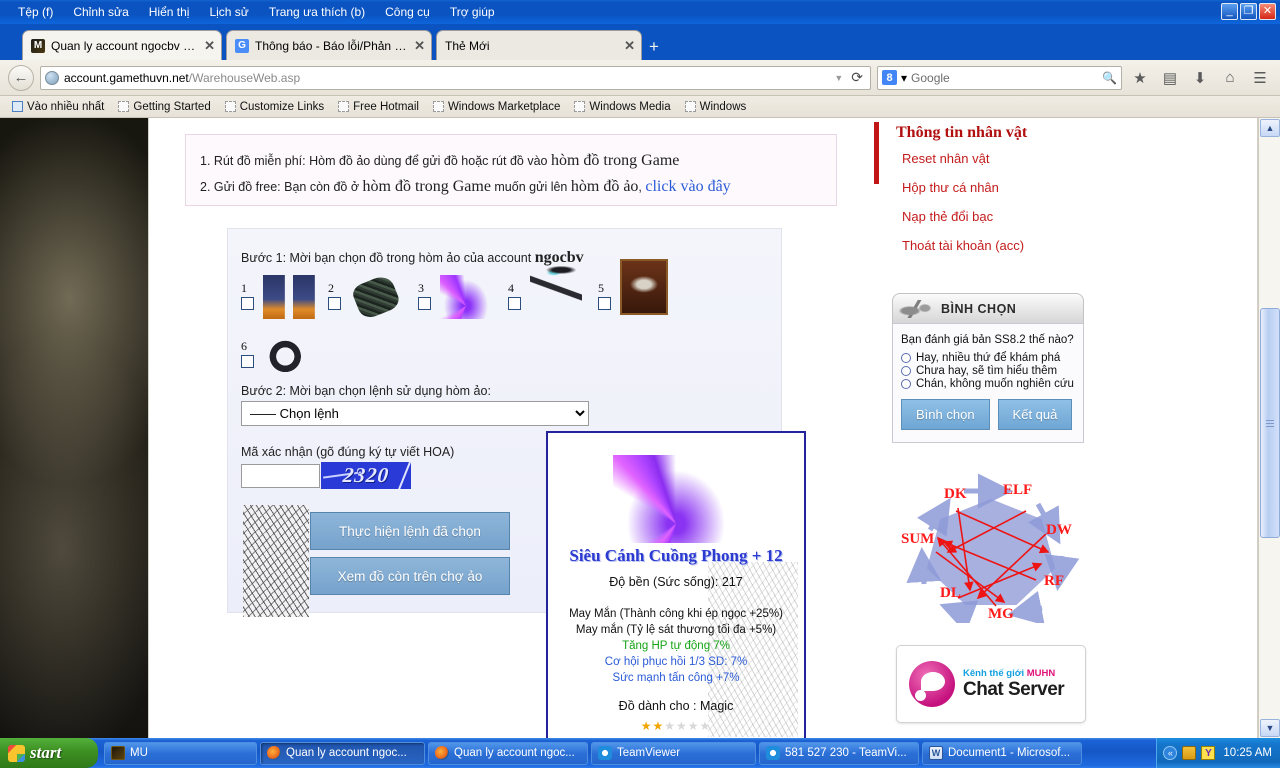  Describe the element at coordinates (988, 384) in the screenshot. I see `poll-option-3: Chán, không muốn nghiên cứu` at that location.